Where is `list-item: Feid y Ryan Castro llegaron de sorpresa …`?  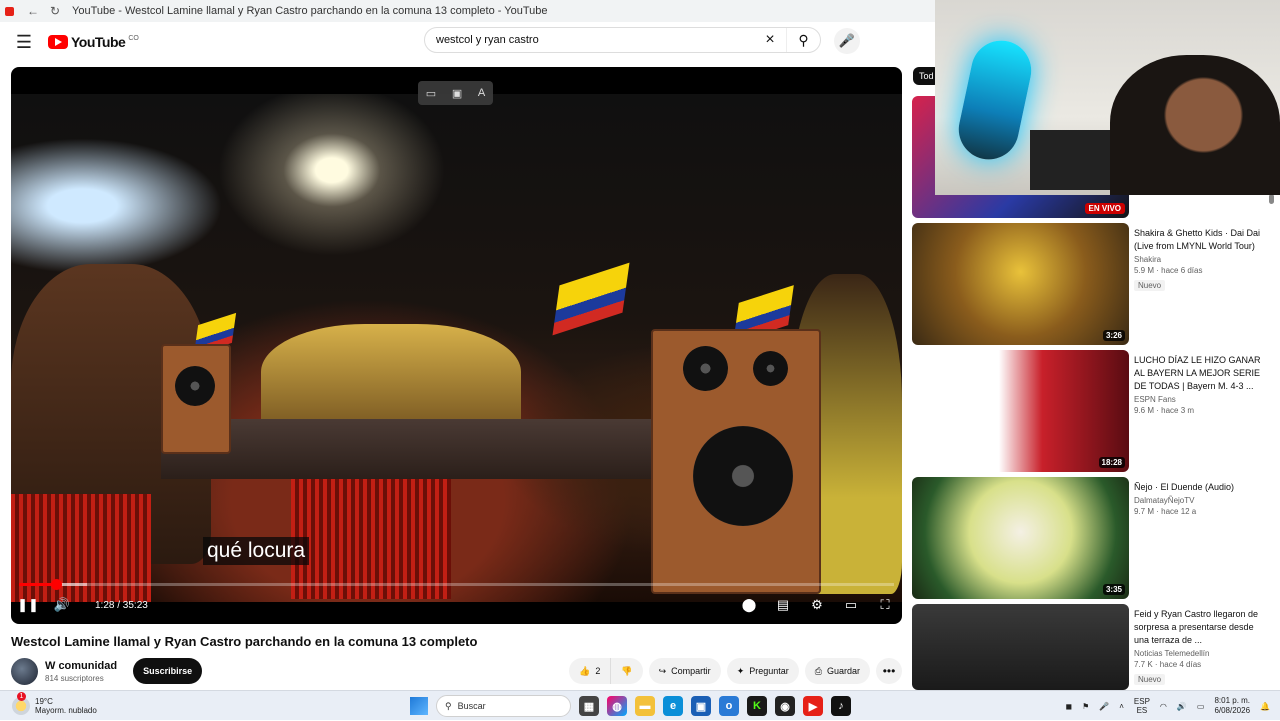 list-item: Feid y Ryan Castro llegaron de sorpresa … is located at coordinates (1092, 647).